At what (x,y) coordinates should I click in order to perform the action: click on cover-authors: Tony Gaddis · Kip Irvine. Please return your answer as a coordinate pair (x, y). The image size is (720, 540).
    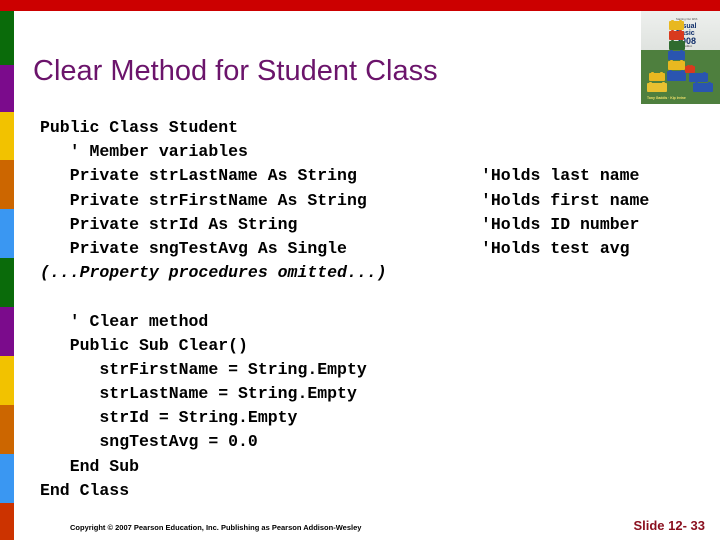
    Looking at the image, I should click on (666, 98).